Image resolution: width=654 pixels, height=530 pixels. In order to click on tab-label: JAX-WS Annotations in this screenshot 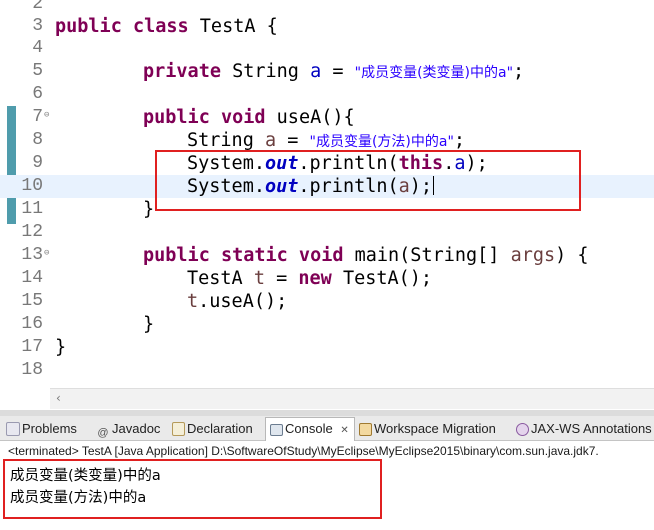, I will do `click(591, 428)`.